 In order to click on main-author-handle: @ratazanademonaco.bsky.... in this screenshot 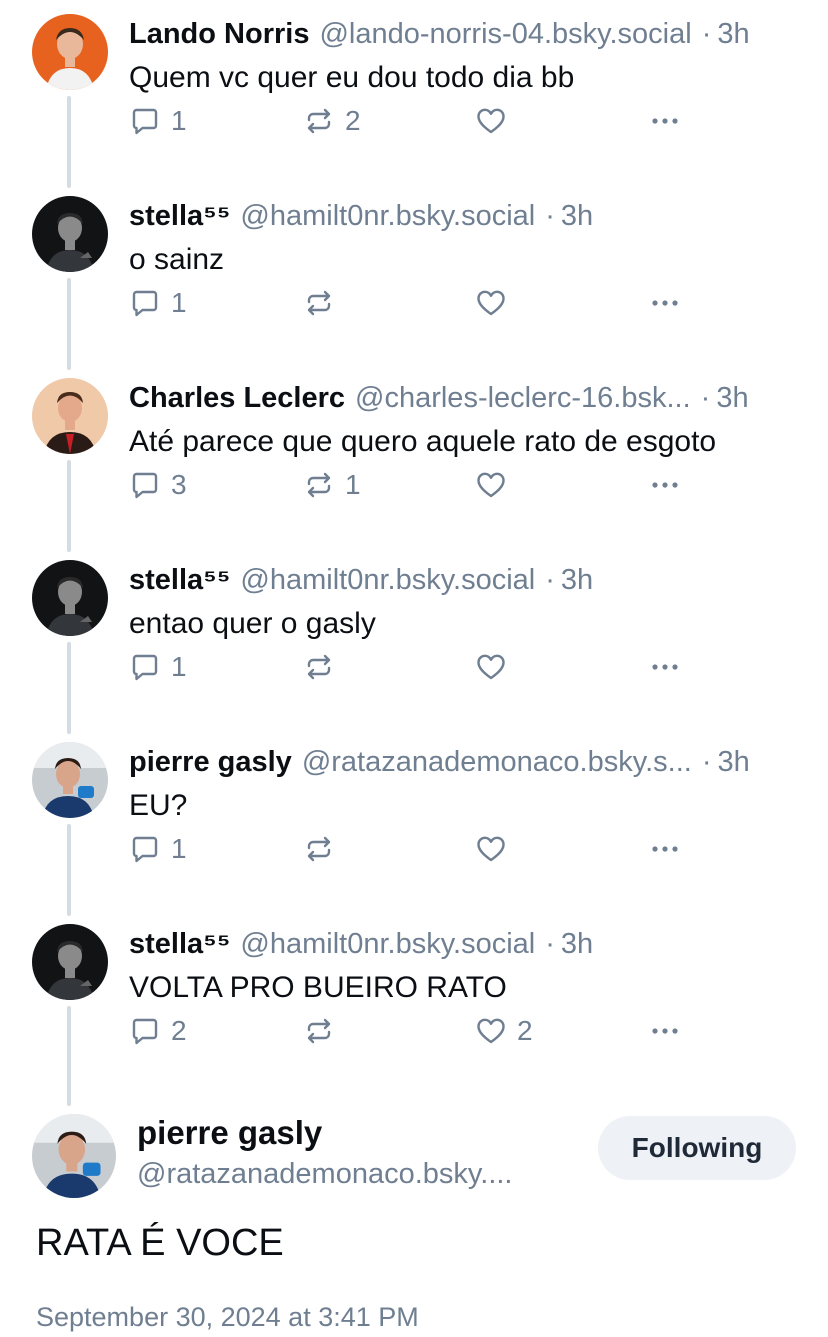, I will do `click(325, 1174)`.